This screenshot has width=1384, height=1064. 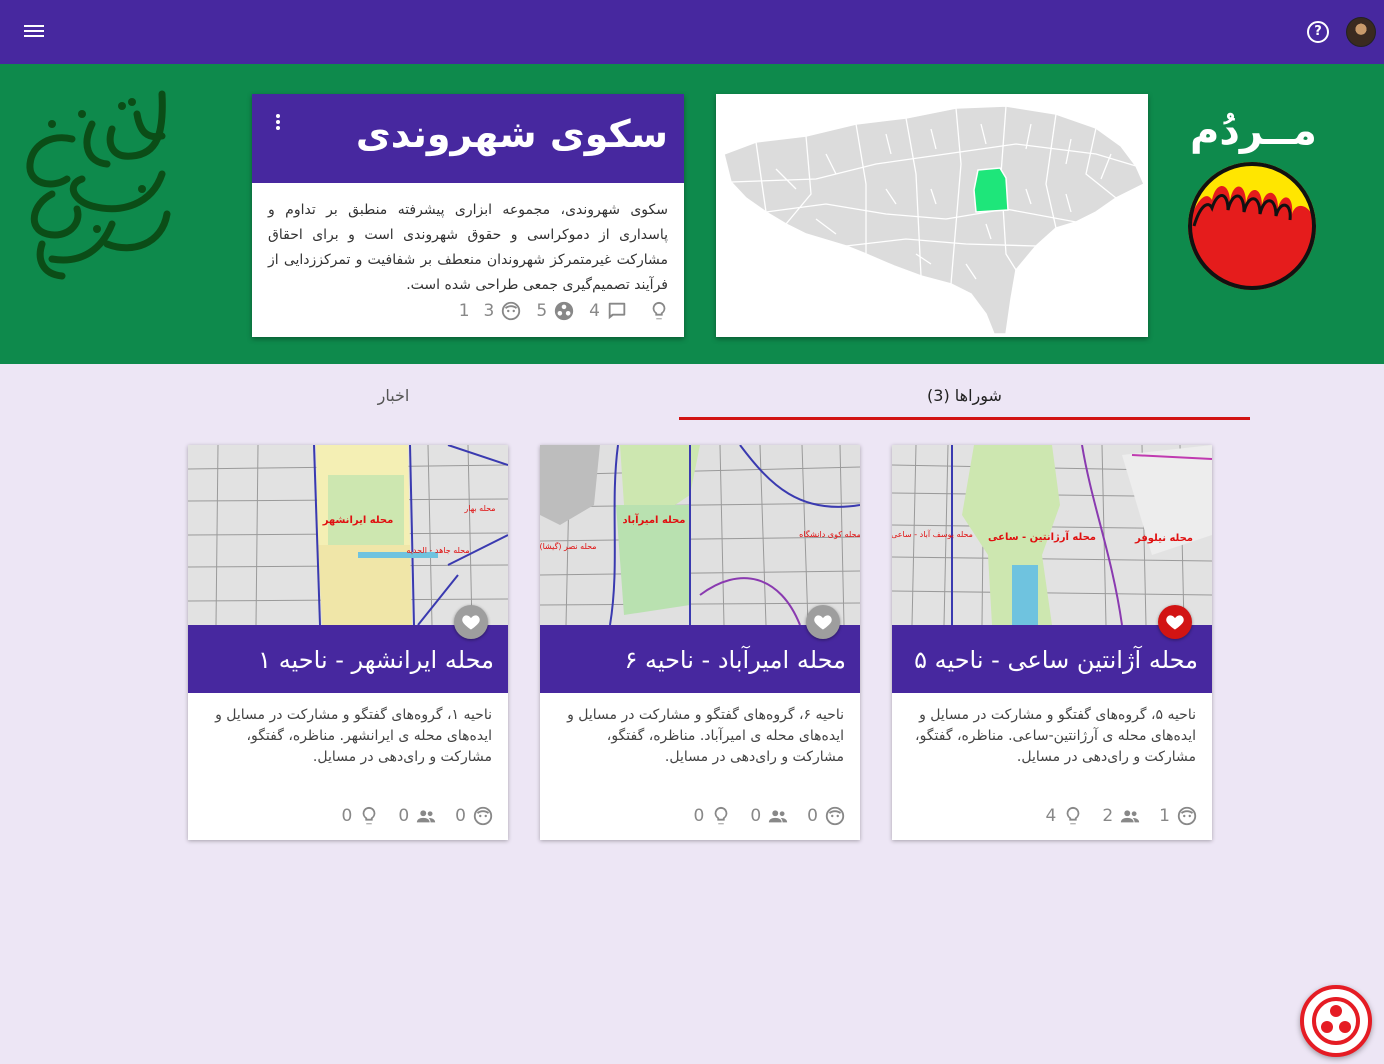 What do you see at coordinates (1361, 32) in the screenshot?
I see `user-avatar` at bounding box center [1361, 32].